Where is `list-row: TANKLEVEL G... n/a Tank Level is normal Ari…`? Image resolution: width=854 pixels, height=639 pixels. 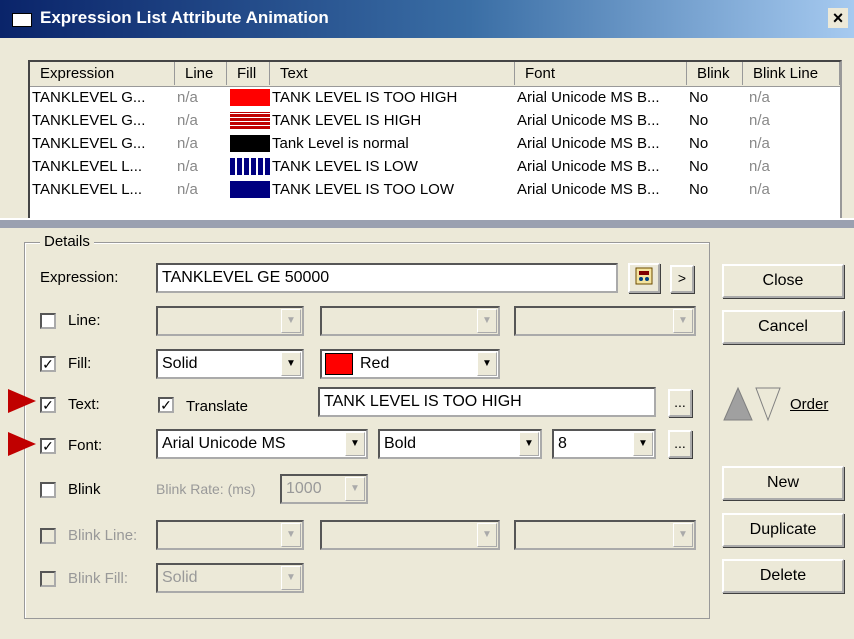 list-row: TANKLEVEL G... n/a Tank Level is normal Ari… is located at coordinates (435, 143).